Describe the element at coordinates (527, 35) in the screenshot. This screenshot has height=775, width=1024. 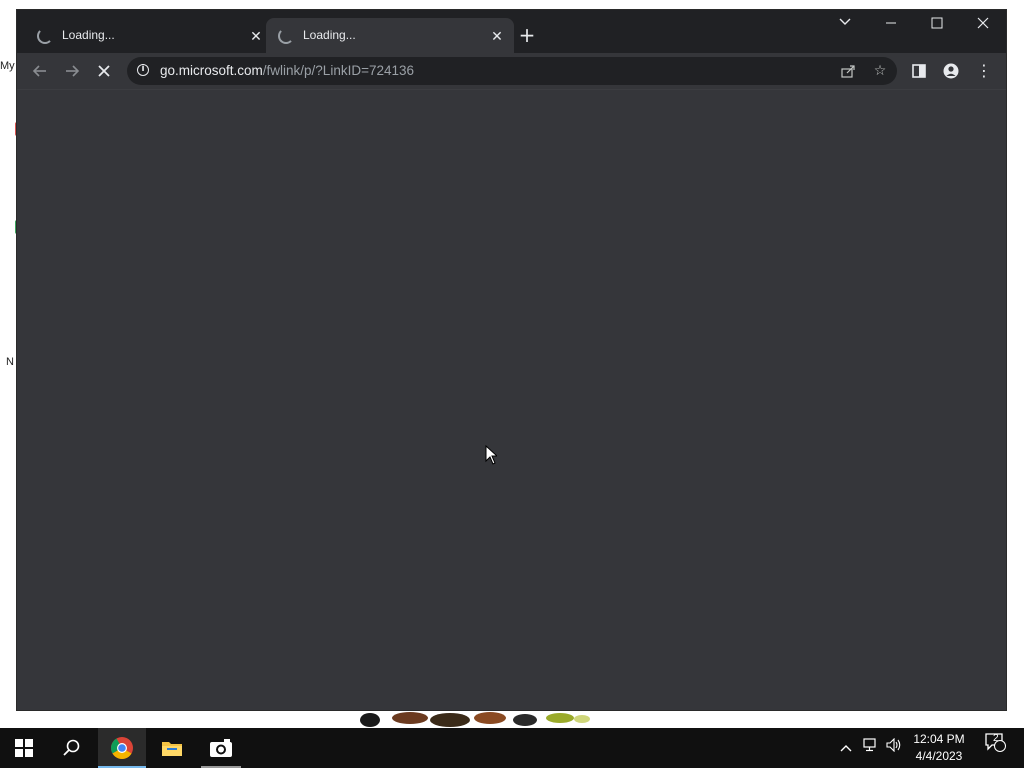
I see `new-tab-button: +` at that location.